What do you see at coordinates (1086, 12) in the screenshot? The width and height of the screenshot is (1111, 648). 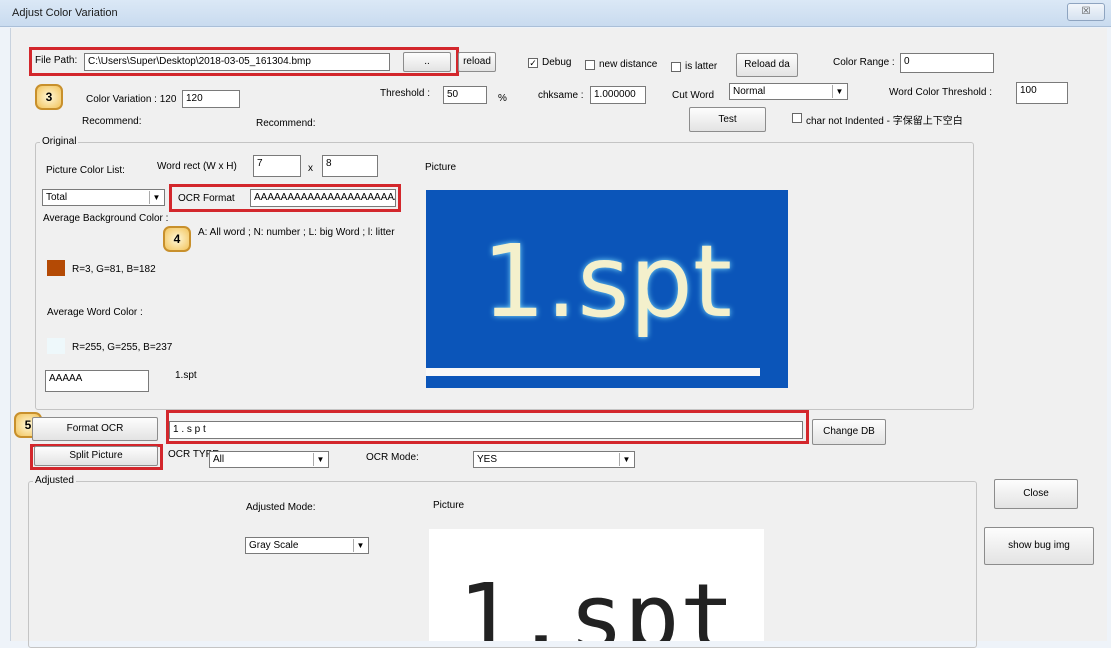 I see `window-close-icon: ☒` at bounding box center [1086, 12].